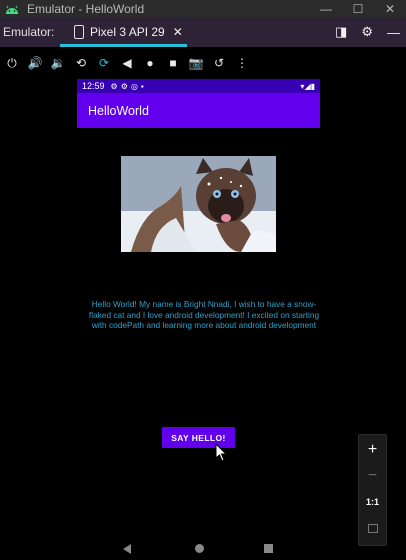 Image resolution: width=406 pixels, height=560 pixels. Describe the element at coordinates (221, 452) in the screenshot. I see `mouse-cursor-icon` at that location.